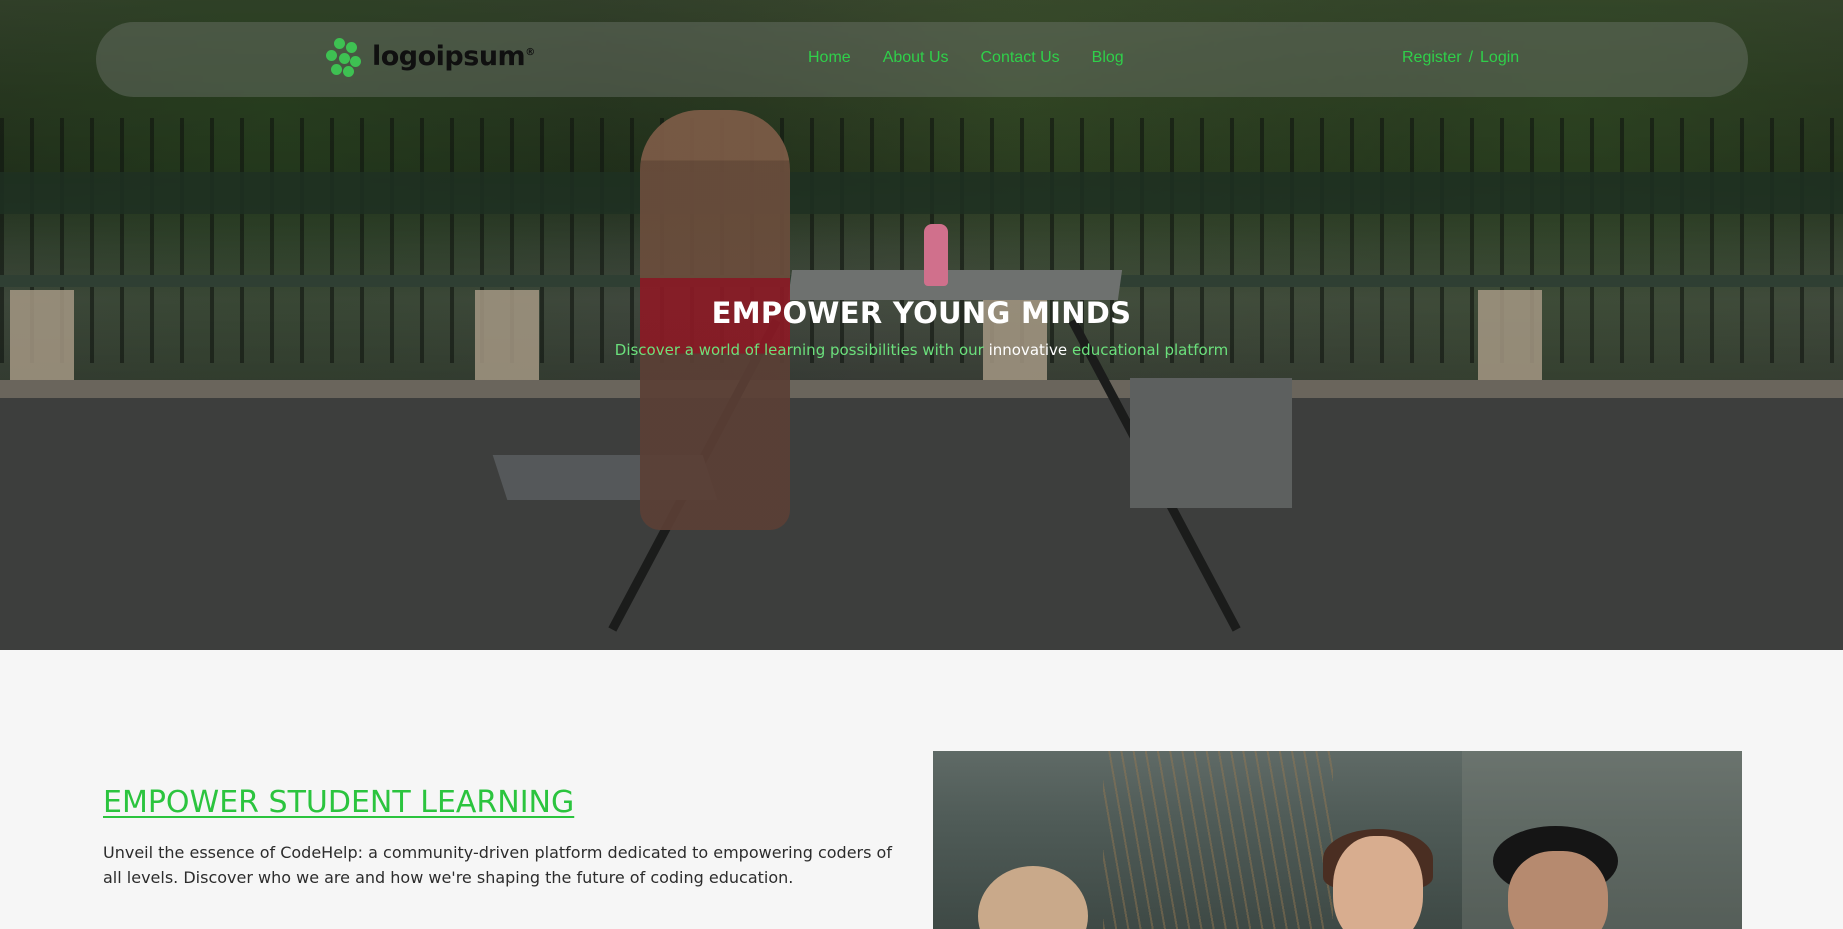 This screenshot has width=1843, height=929. What do you see at coordinates (829, 58) in the screenshot?
I see `nav-home: Home` at bounding box center [829, 58].